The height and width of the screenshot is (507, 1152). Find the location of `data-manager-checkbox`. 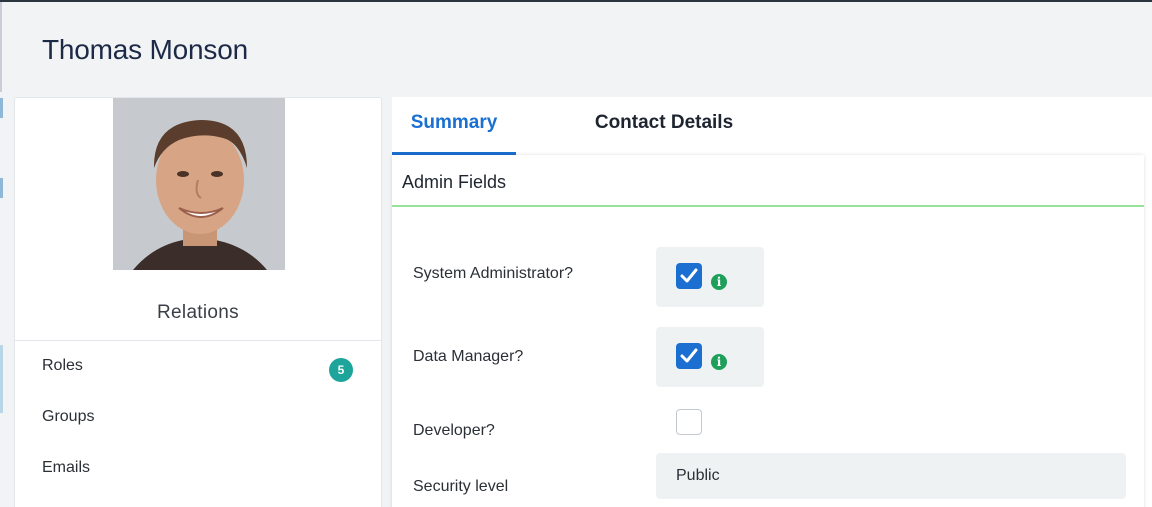

data-manager-checkbox is located at coordinates (689, 356).